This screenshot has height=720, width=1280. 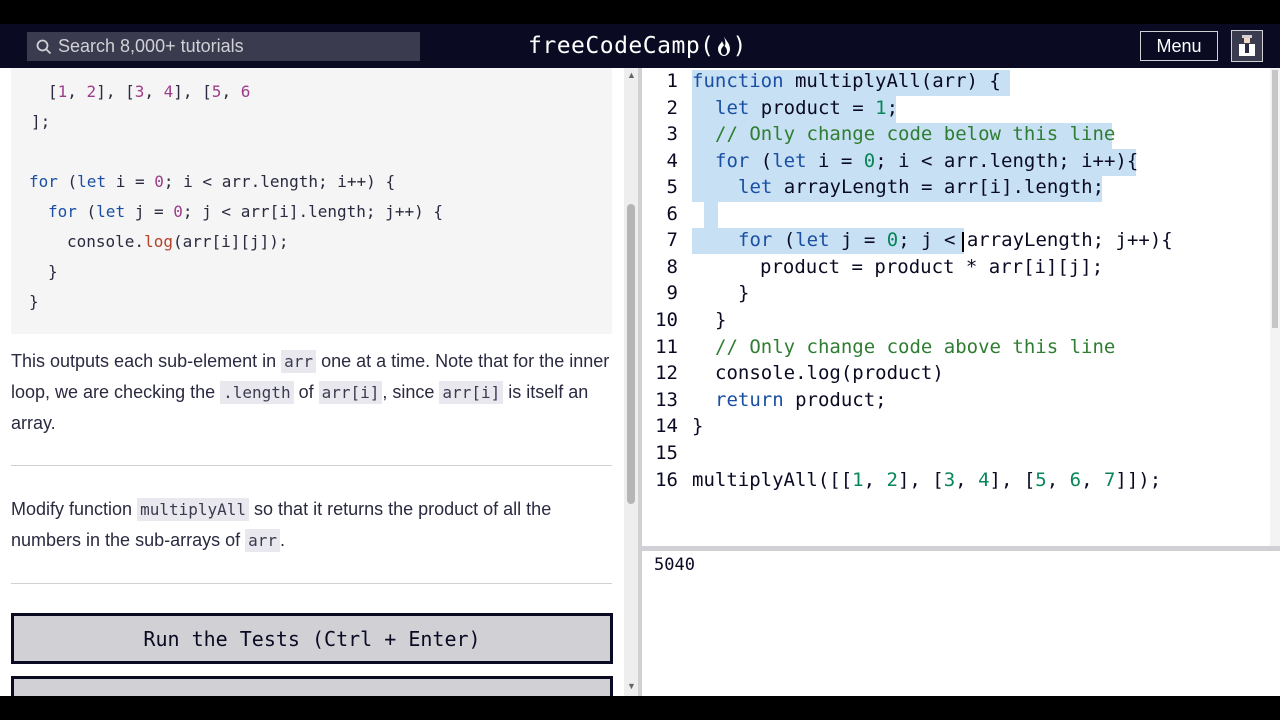 What do you see at coordinates (666, 373) in the screenshot?
I see `line-number: 12` at bounding box center [666, 373].